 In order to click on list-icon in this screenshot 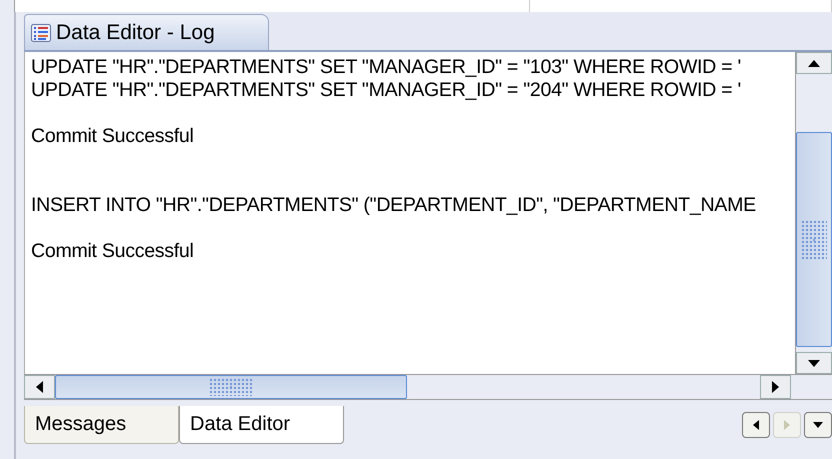, I will do `click(41, 33)`.